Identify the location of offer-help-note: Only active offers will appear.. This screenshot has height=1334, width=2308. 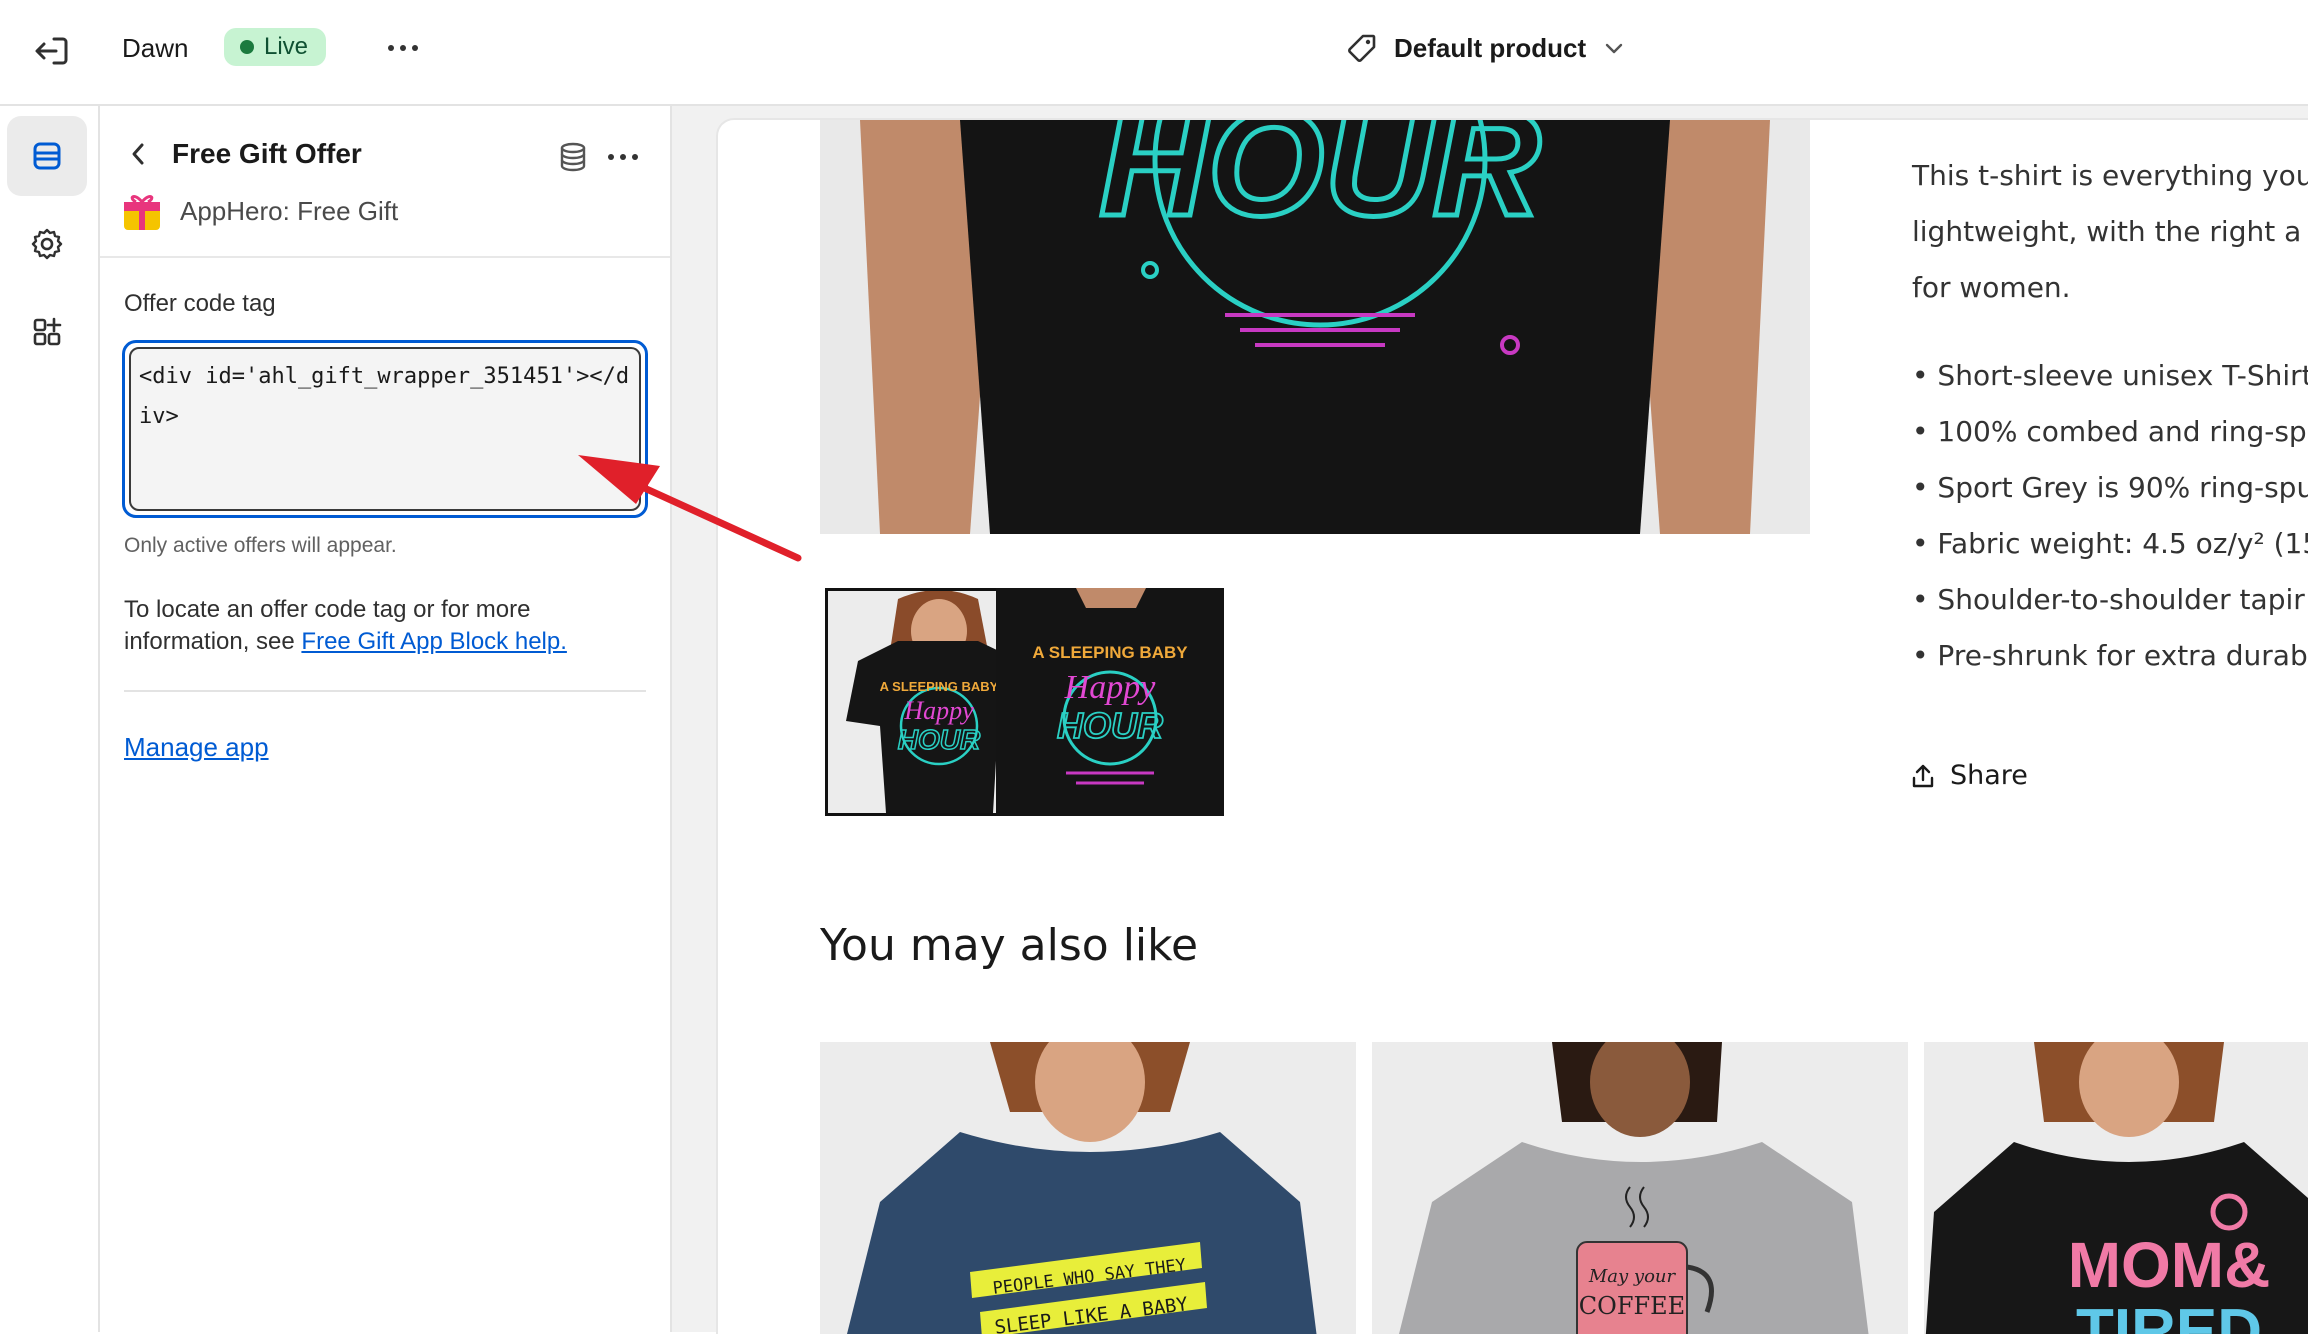
(260, 545).